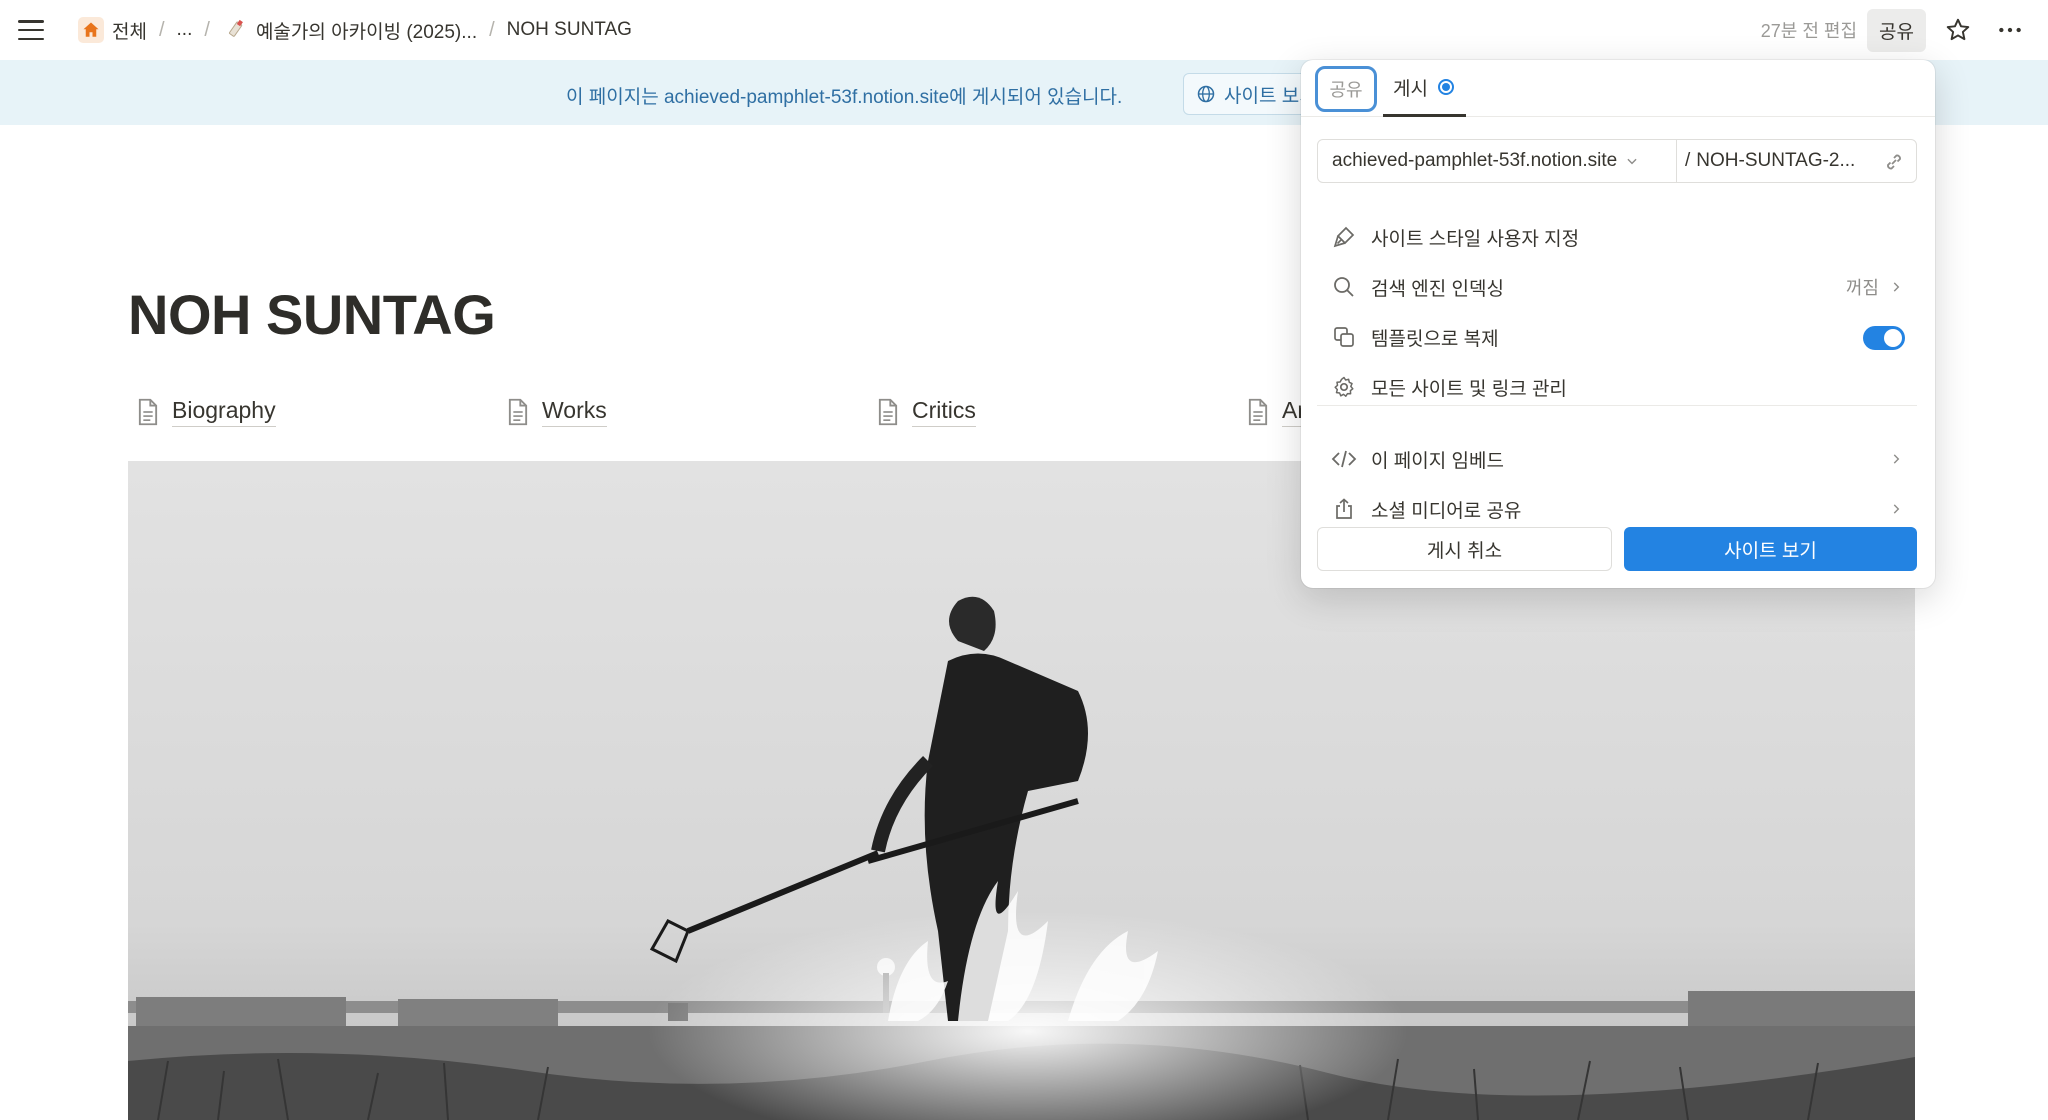  What do you see at coordinates (574, 411) in the screenshot?
I see `link-label: Works` at bounding box center [574, 411].